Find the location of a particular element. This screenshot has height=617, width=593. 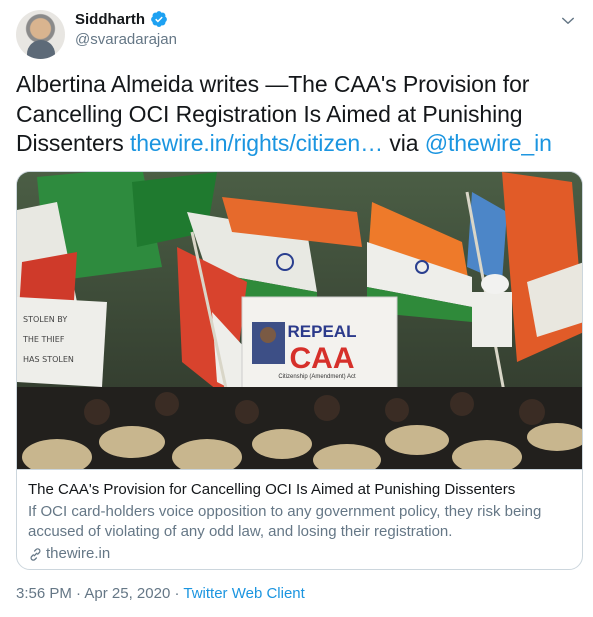

sign-caa: CAA is located at coordinates (322, 358).